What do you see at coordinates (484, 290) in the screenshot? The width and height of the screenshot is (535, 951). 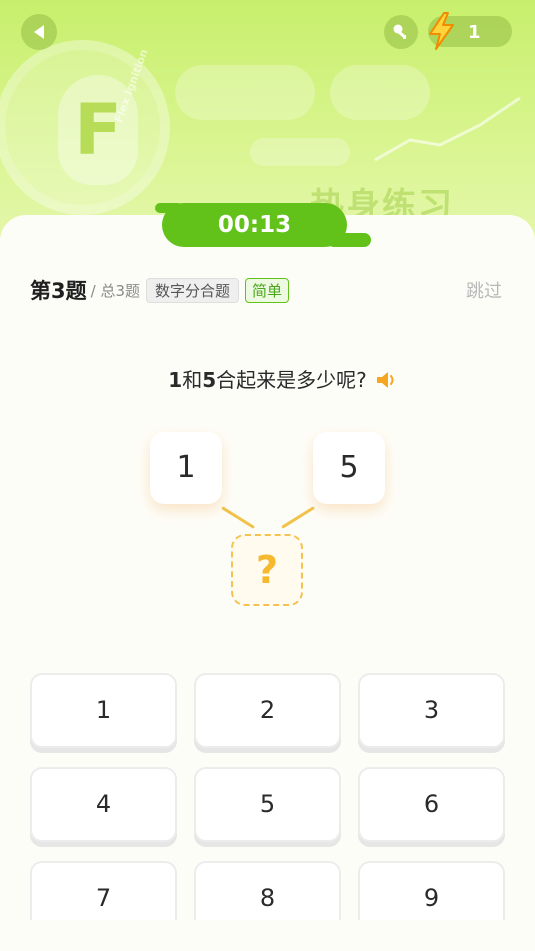 I see `skip-button: 跳过` at bounding box center [484, 290].